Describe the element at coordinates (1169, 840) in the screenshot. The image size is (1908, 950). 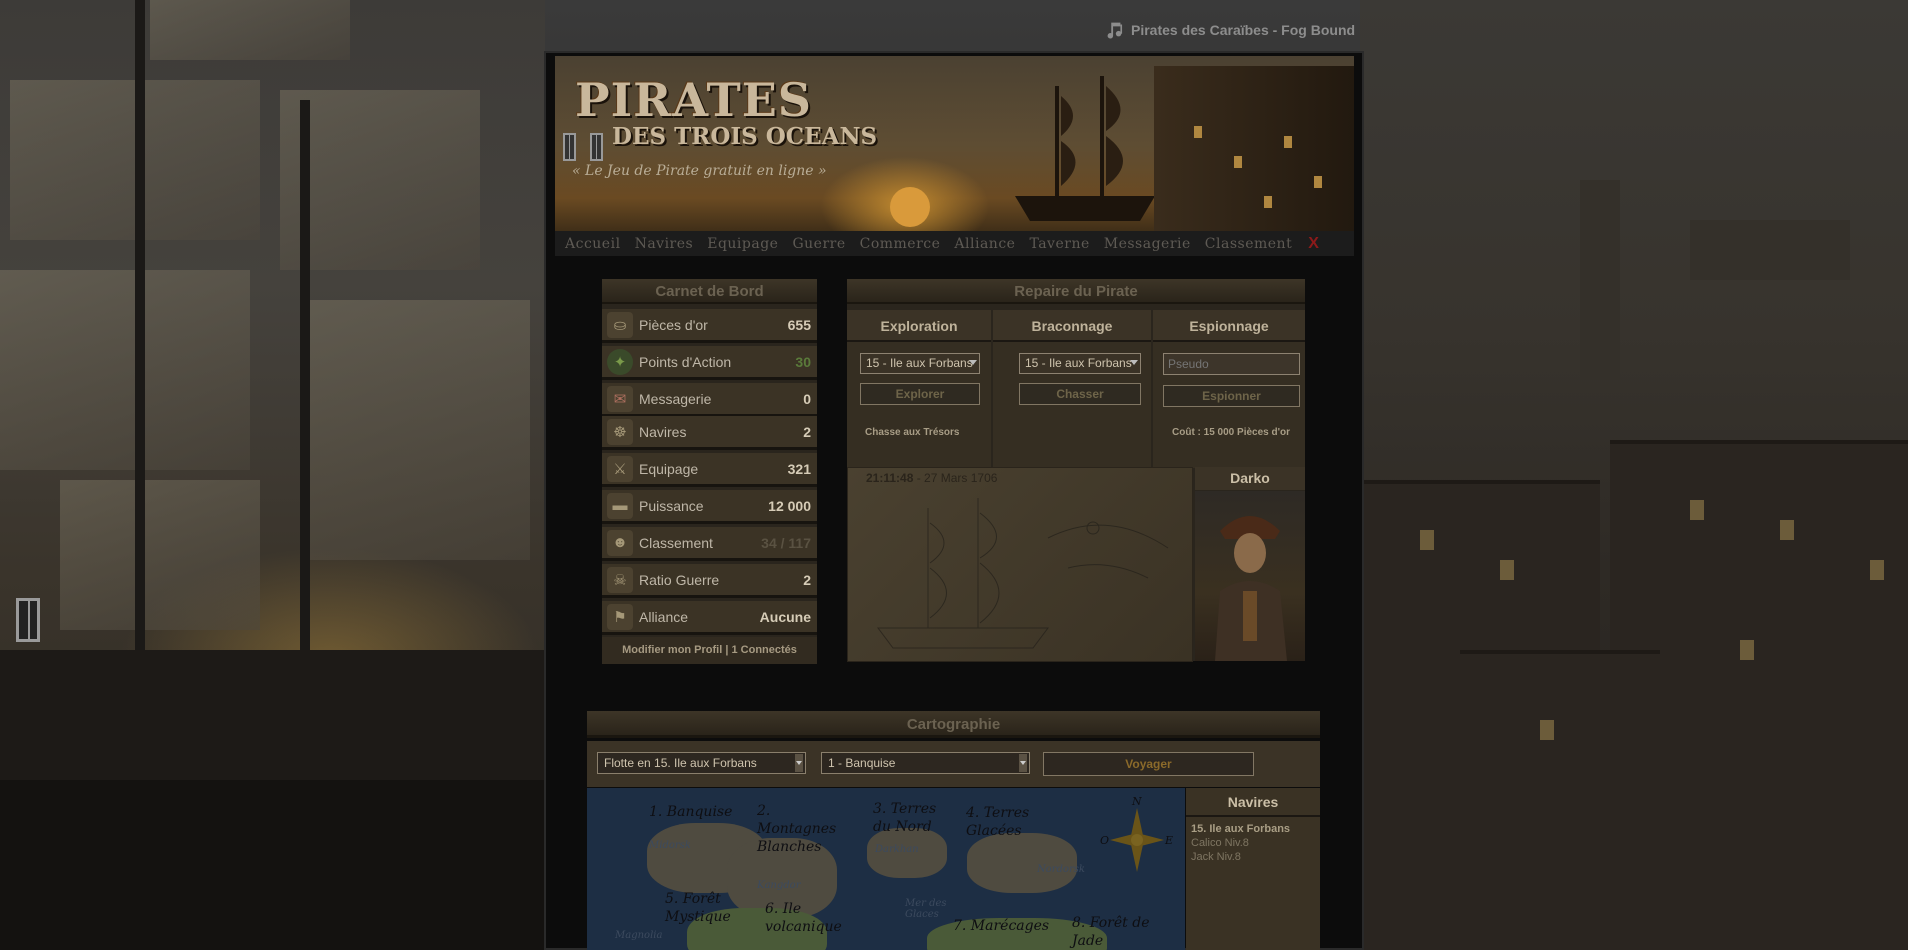
I see `compass-east: E` at that location.